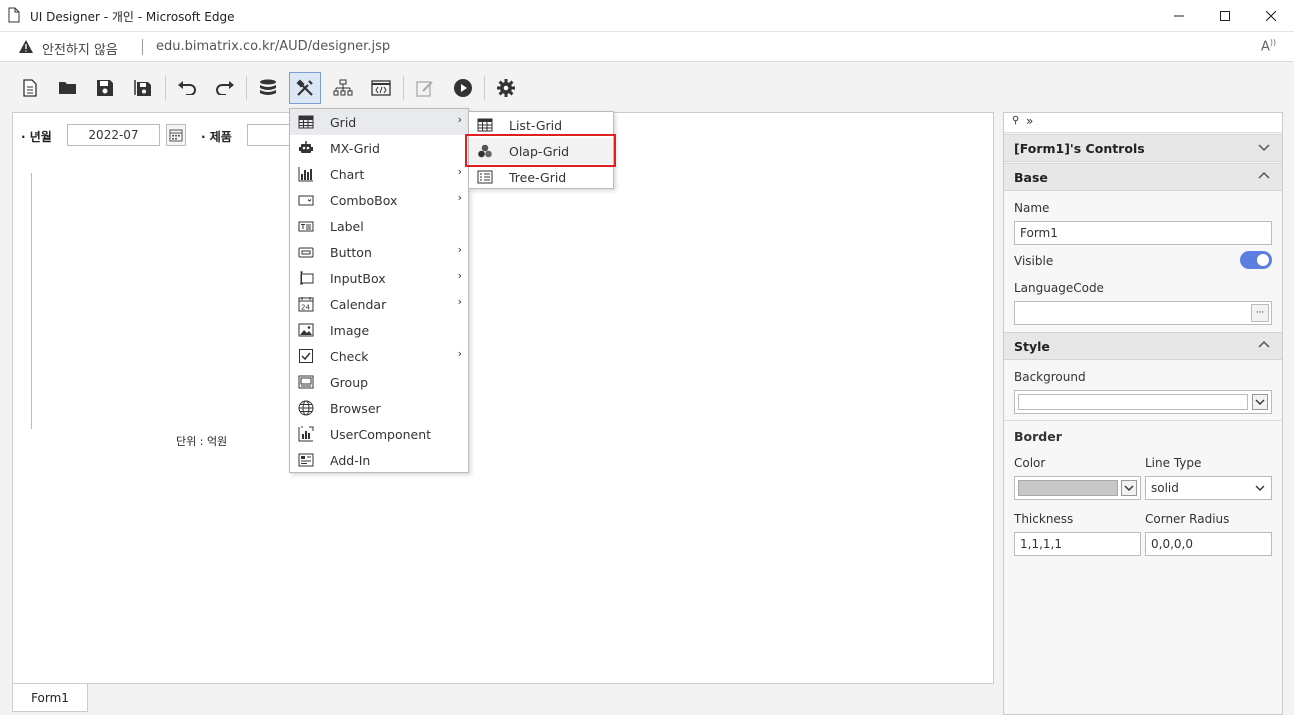  What do you see at coordinates (485, 177) in the screenshot?
I see `tree-grid-icon` at bounding box center [485, 177].